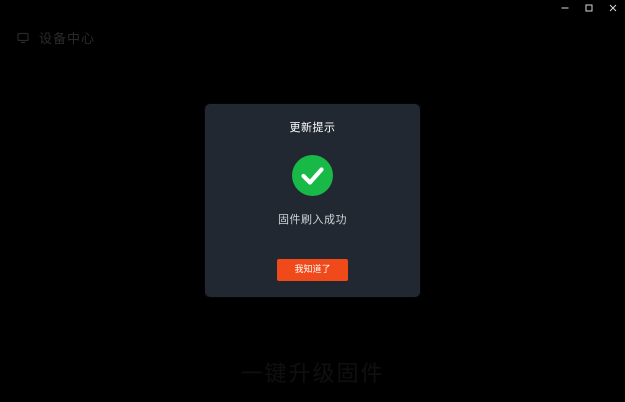  I want to click on maximize-button, so click(589, 8).